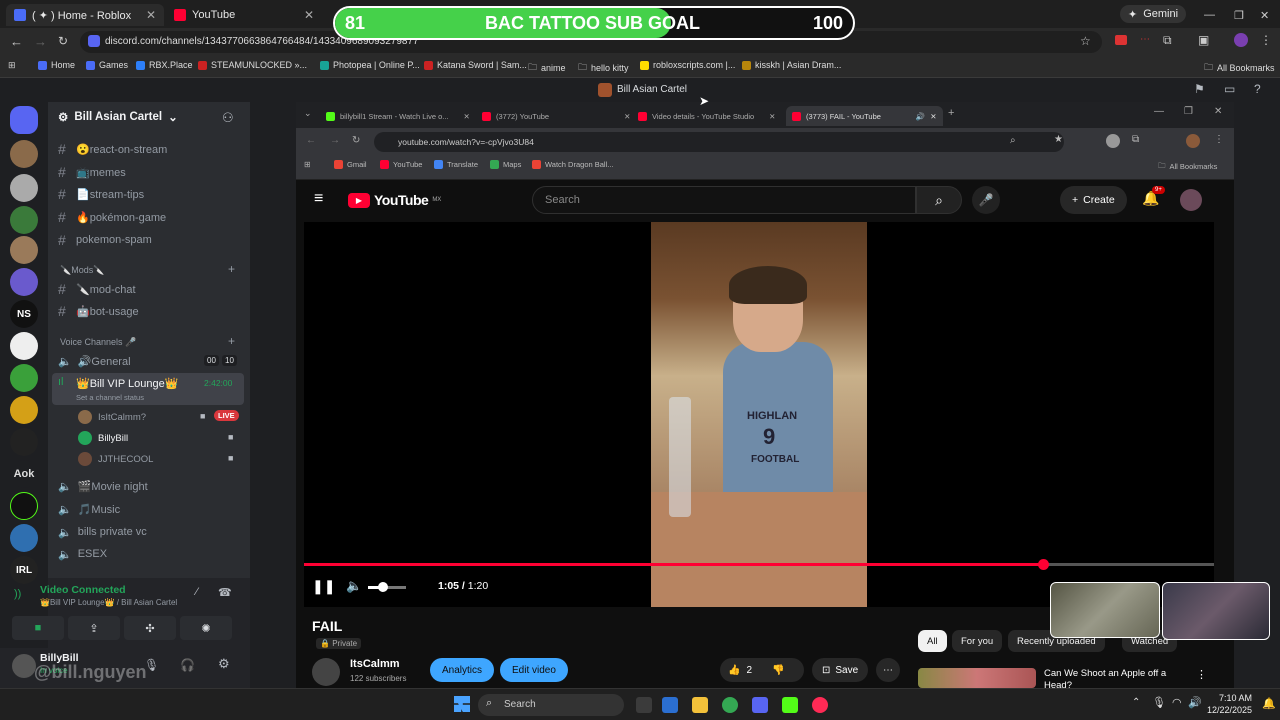 The image size is (1280, 720). Describe the element at coordinates (706, 116) in the screenshot. I see `inner-tab: Video details - YouTube Studio ✕` at that location.